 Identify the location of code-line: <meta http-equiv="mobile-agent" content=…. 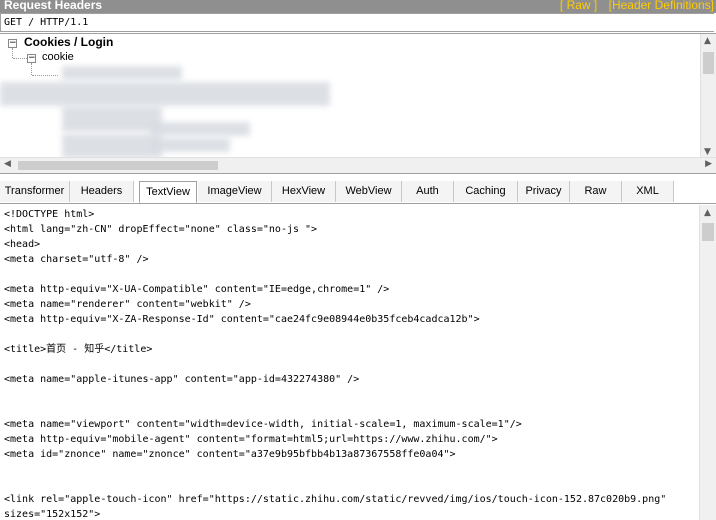
(251, 439).